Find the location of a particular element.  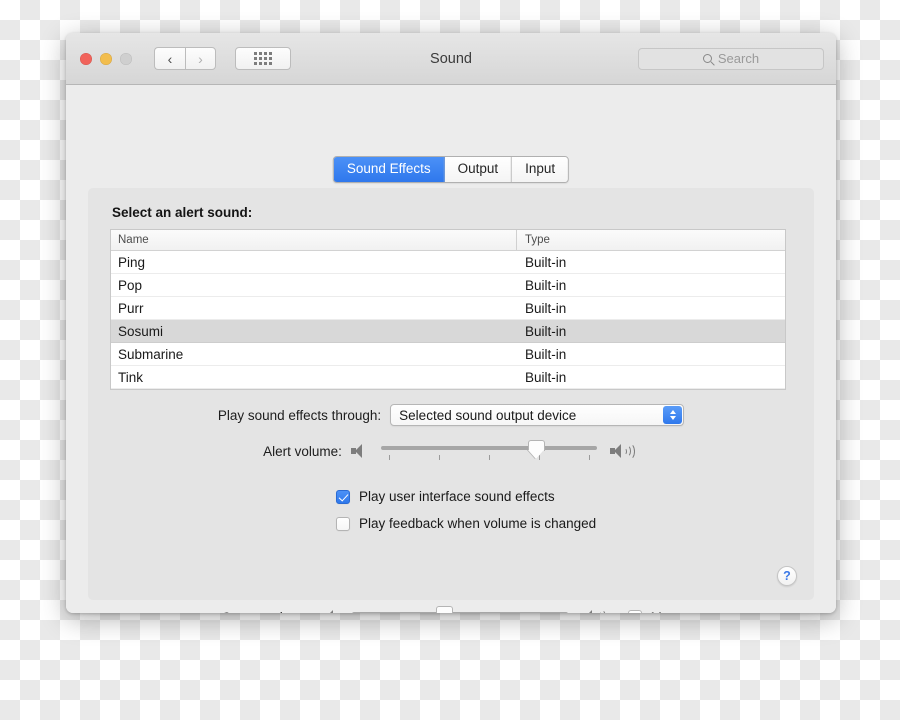

cell-name: Sosumi is located at coordinates (141, 331).